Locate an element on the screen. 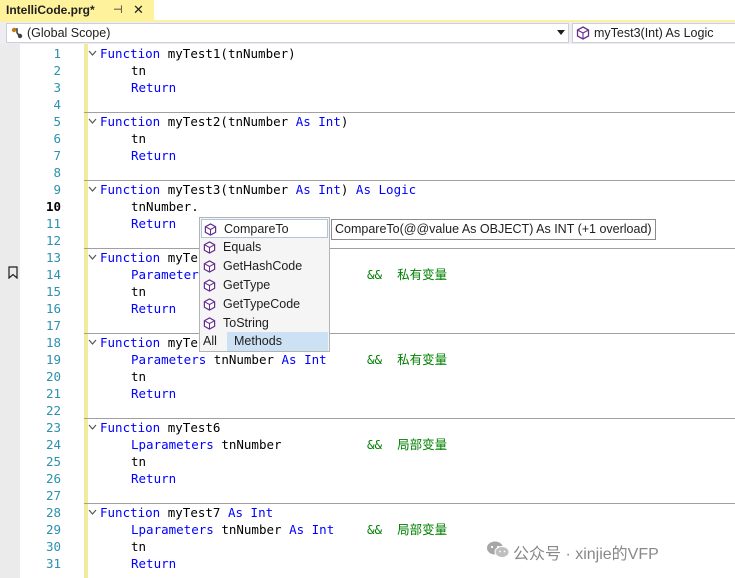 The image size is (735, 578). pin-icon: ⊣ is located at coordinates (118, 9).